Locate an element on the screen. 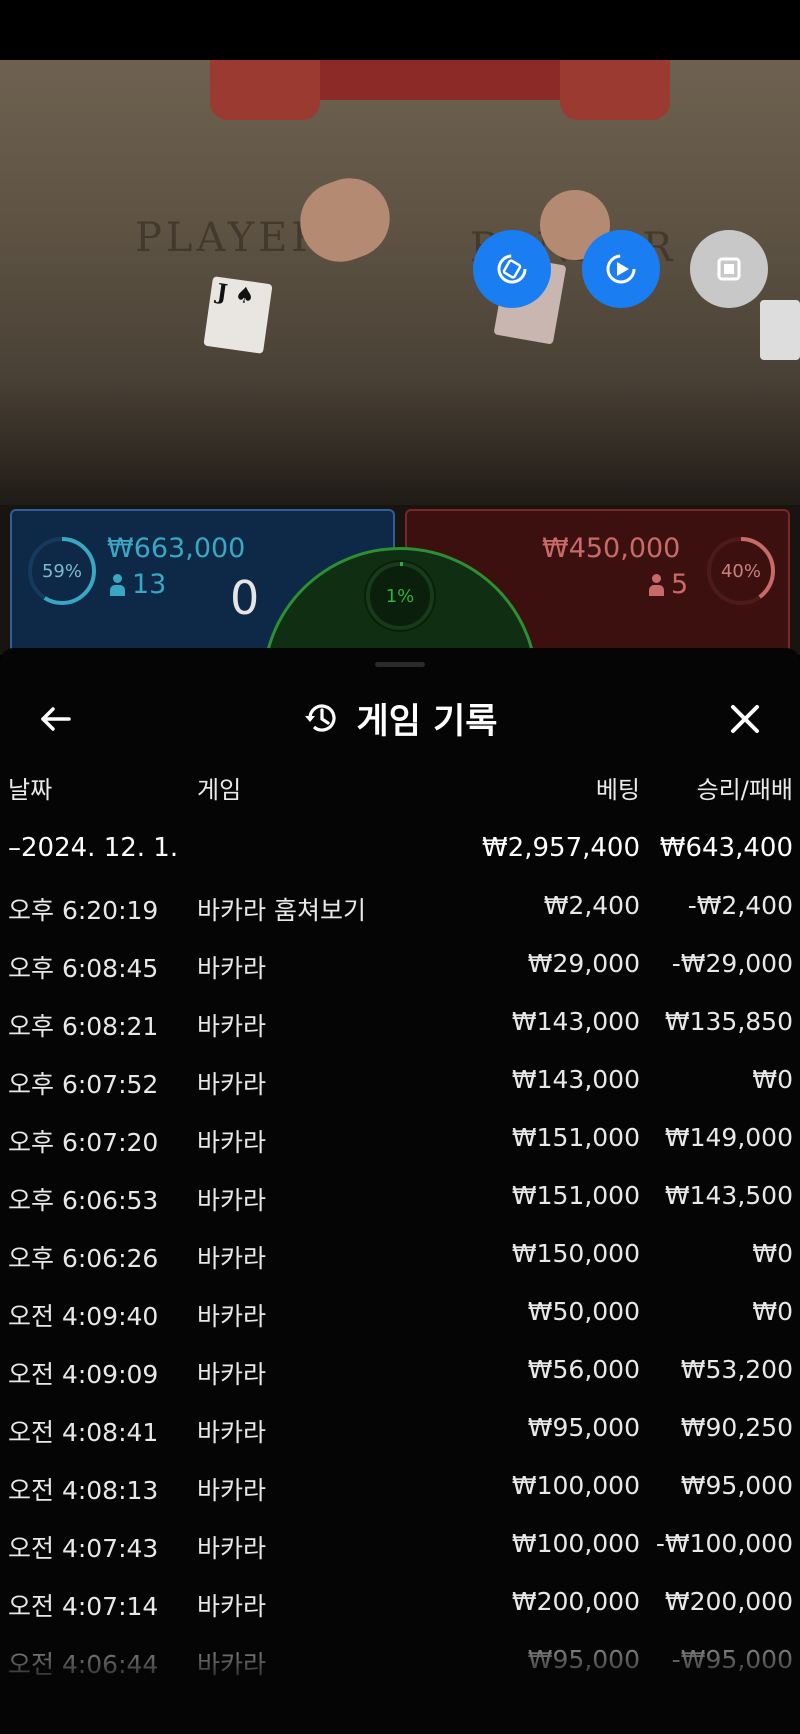 This screenshot has width=800, height=1734. row-time: 오전 4:07:14 is located at coordinates (83, 1606).